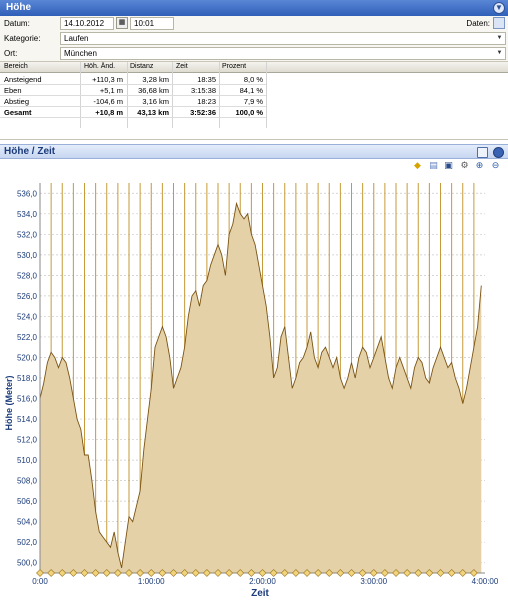 This screenshot has width=508, height=600. I want to click on window-title: Höhe, so click(18, 7).